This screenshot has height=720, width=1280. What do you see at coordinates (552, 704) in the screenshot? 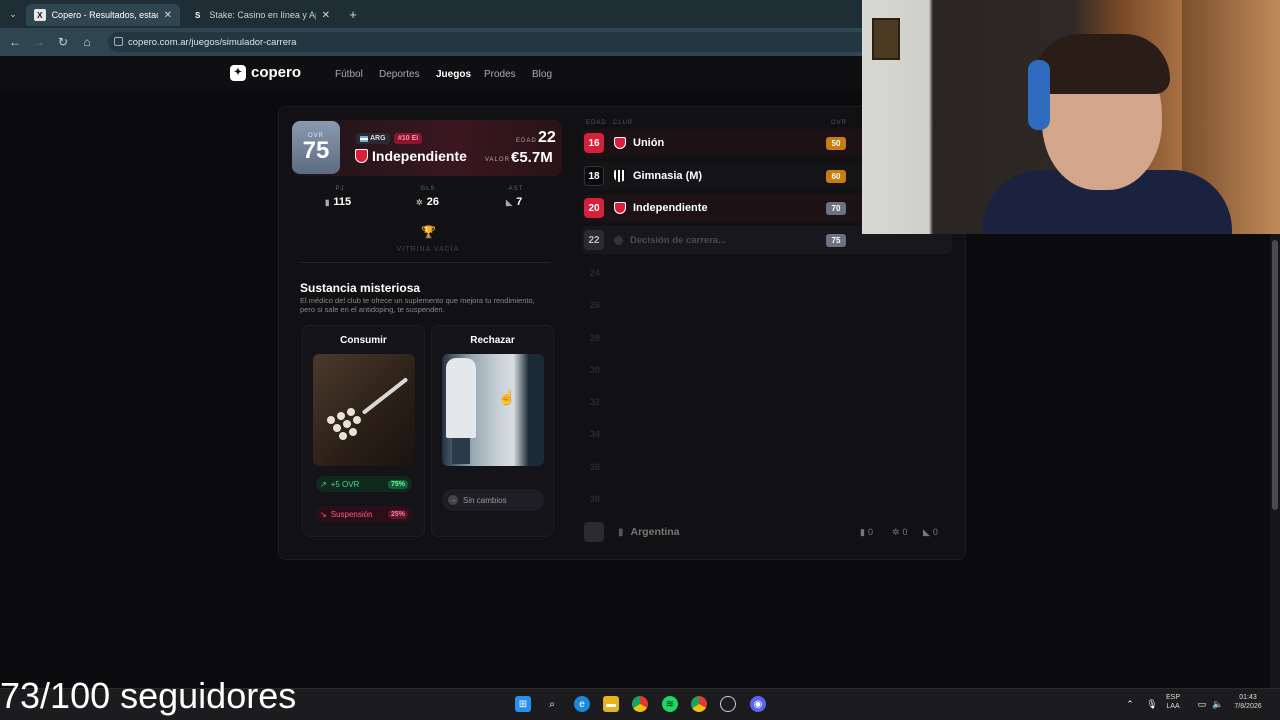
I see `search-icon: ⌕` at bounding box center [552, 704].